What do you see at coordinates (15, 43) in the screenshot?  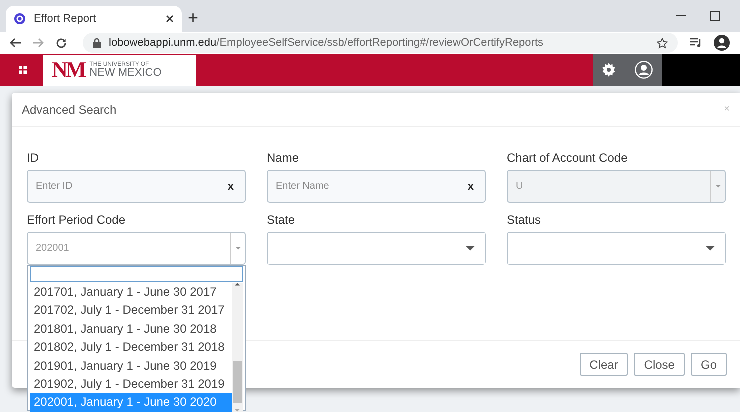 I see `back-icon` at bounding box center [15, 43].